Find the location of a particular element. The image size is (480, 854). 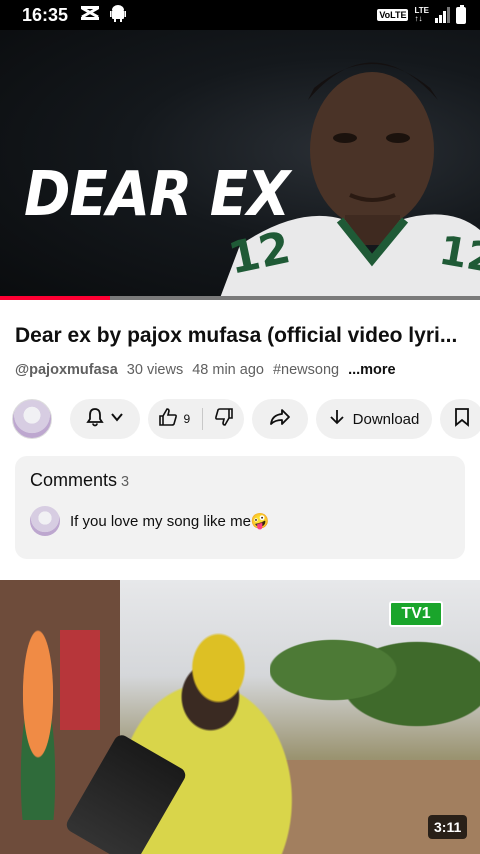

video-duration-badge: 3:11 is located at coordinates (448, 827).